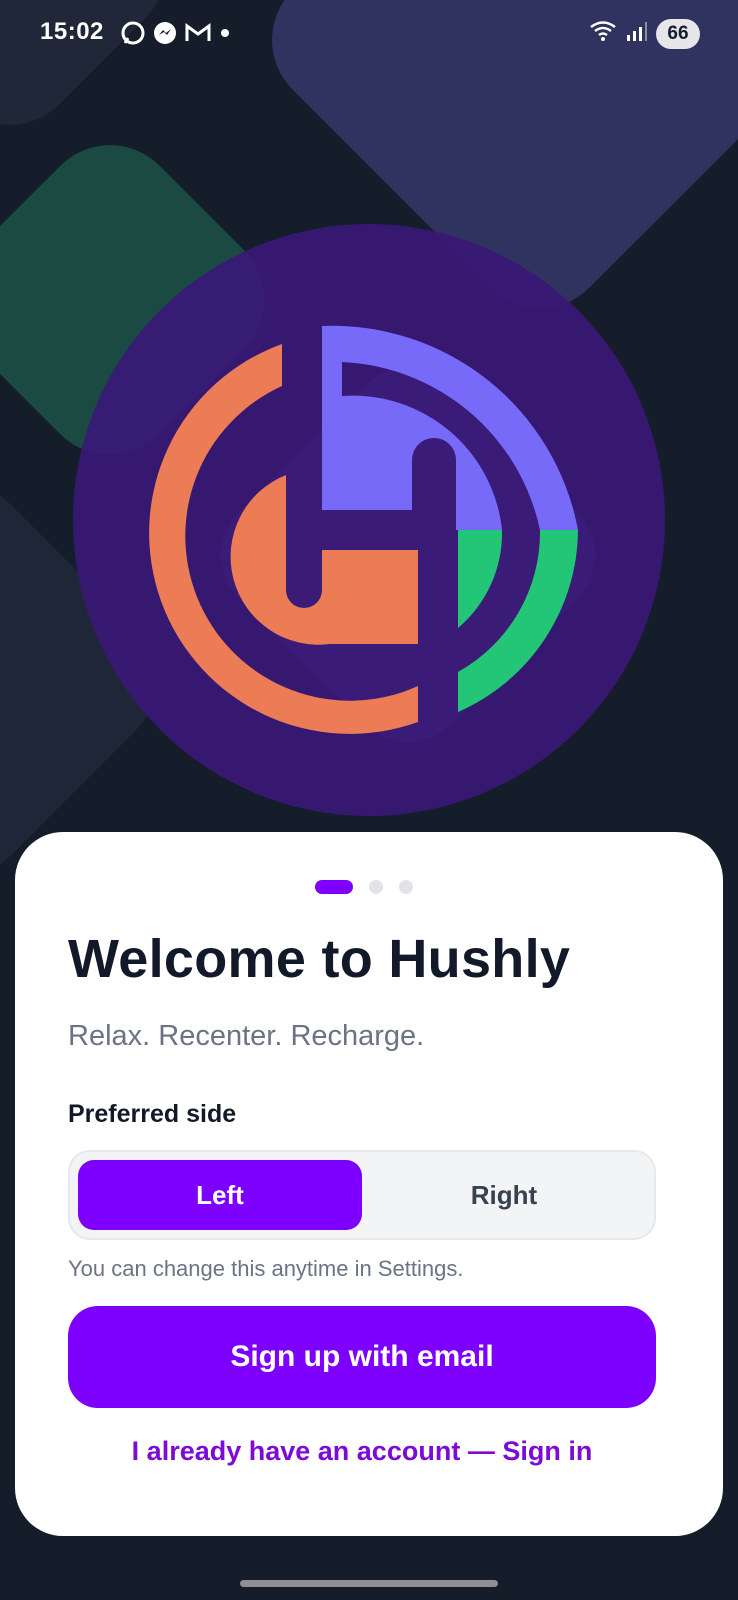  I want to click on dot-icon, so click(225, 35).